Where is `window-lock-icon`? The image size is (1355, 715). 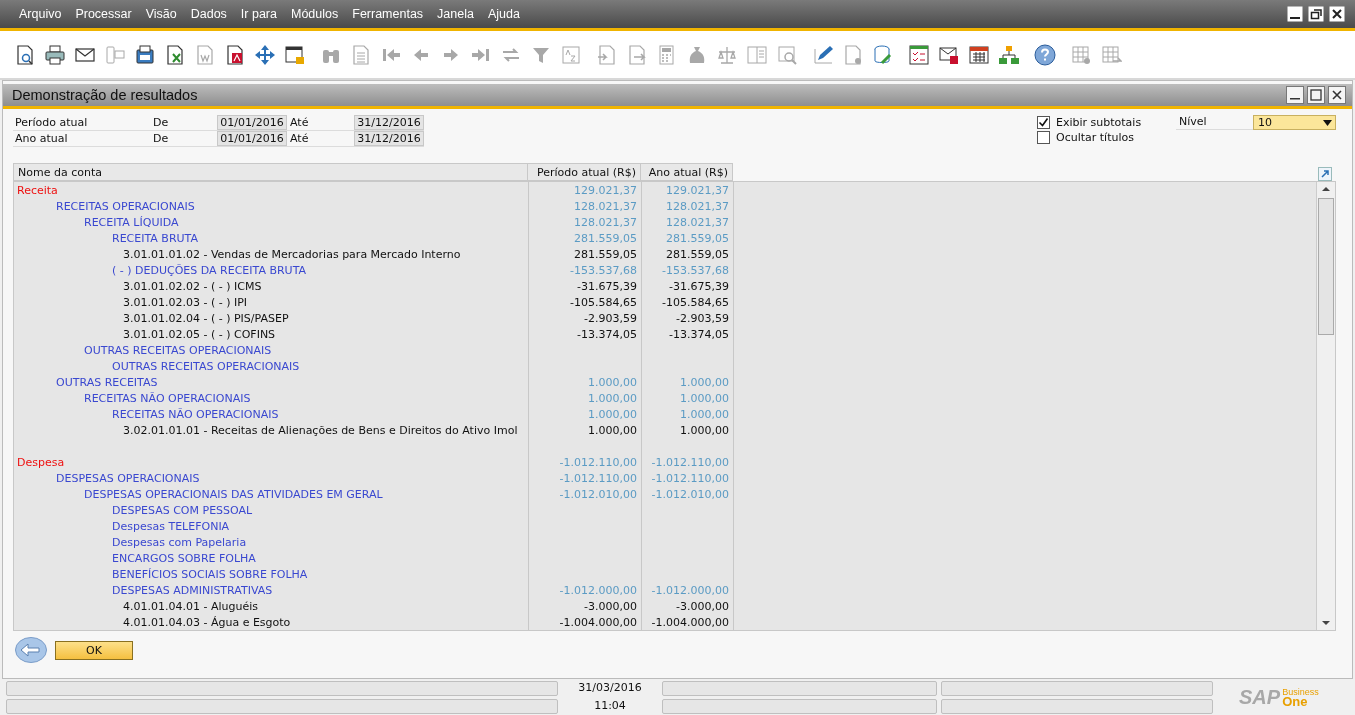 window-lock-icon is located at coordinates (295, 54).